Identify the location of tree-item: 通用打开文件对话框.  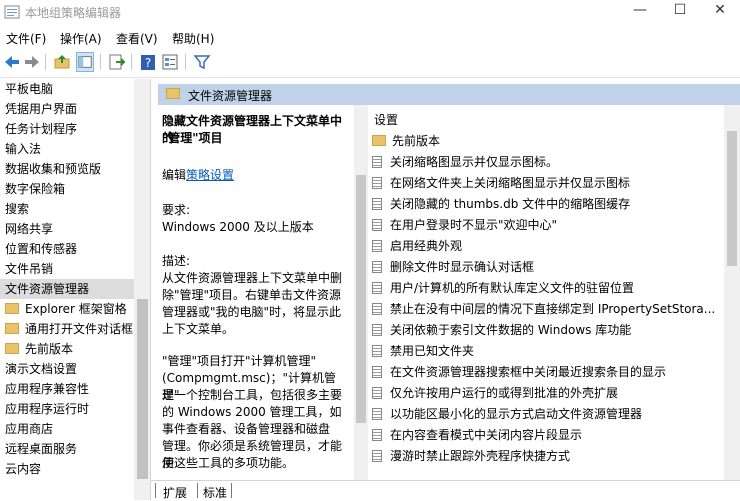
(67, 329).